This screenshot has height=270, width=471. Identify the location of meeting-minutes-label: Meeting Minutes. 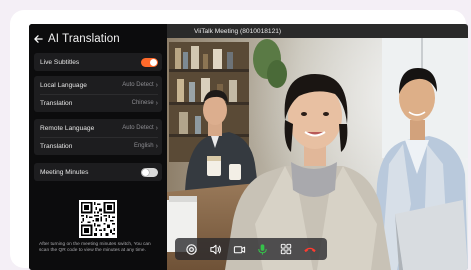
(64, 172).